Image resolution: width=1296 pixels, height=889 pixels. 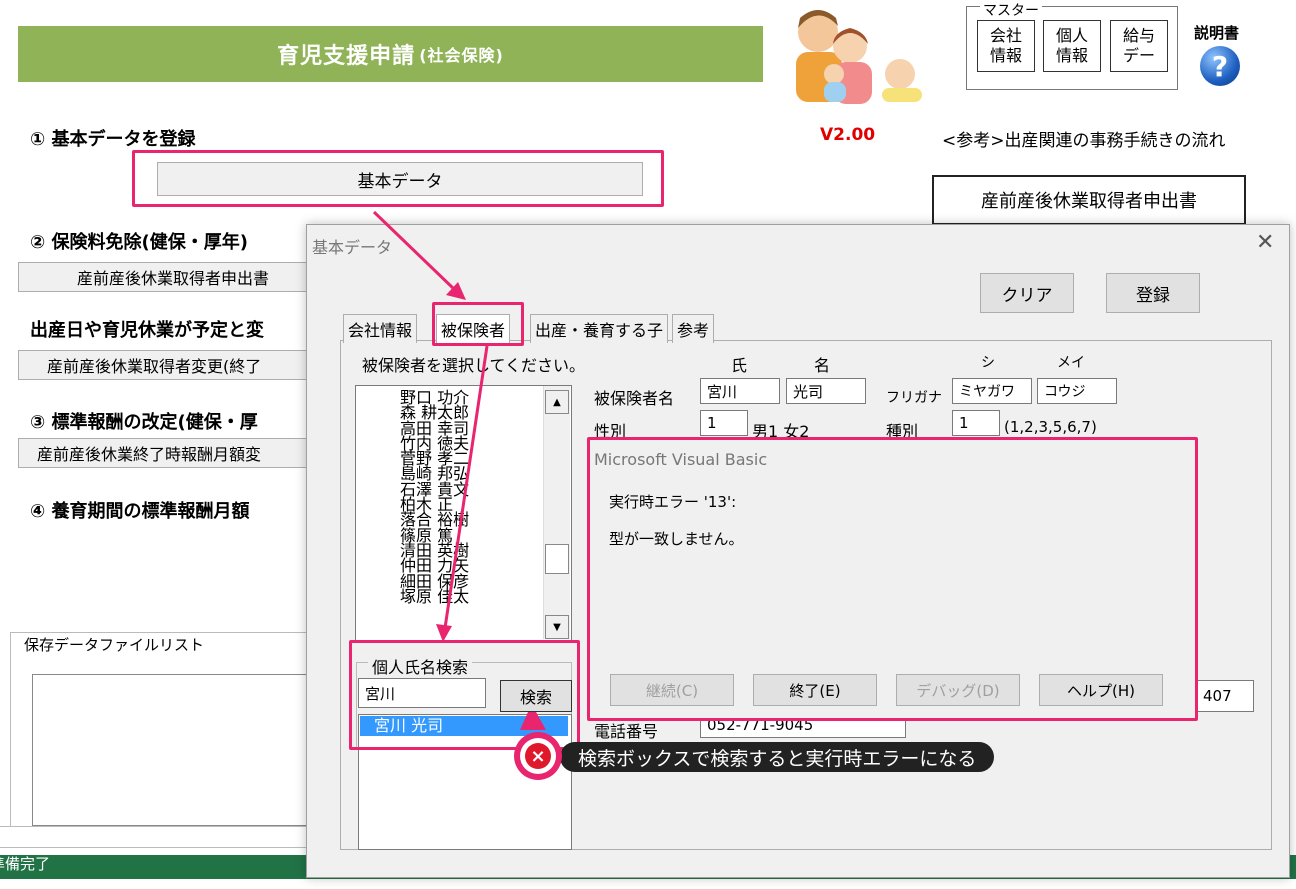 I want to click on error-callout: 検索ボックスで検索すると実行時エラーになる, so click(x=777, y=757).